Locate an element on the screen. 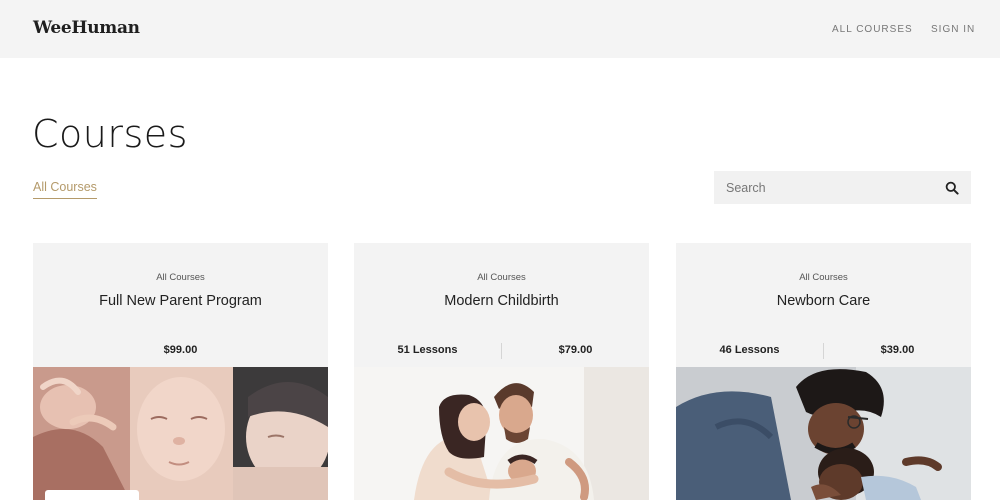 This screenshot has width=1000, height=500. course-meta: 51 Lessons $79.00 is located at coordinates (501, 351).